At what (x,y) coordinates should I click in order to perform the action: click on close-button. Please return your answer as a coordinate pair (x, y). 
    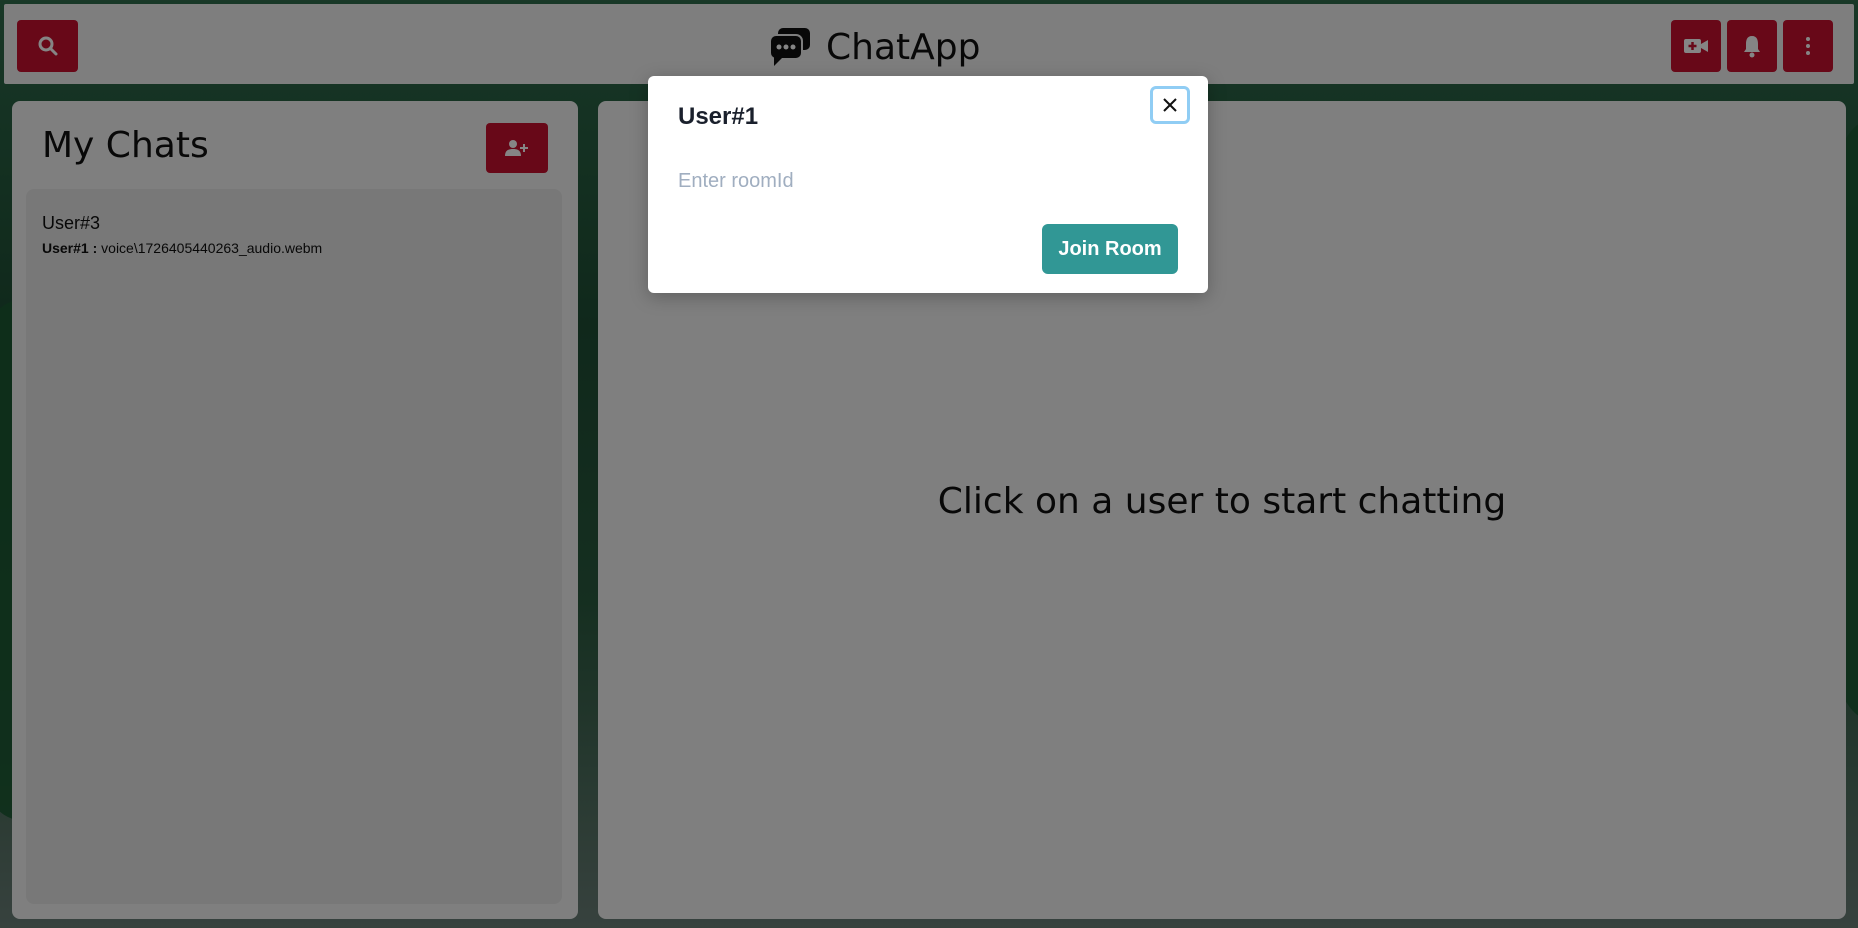
    Looking at the image, I should click on (1170, 105).